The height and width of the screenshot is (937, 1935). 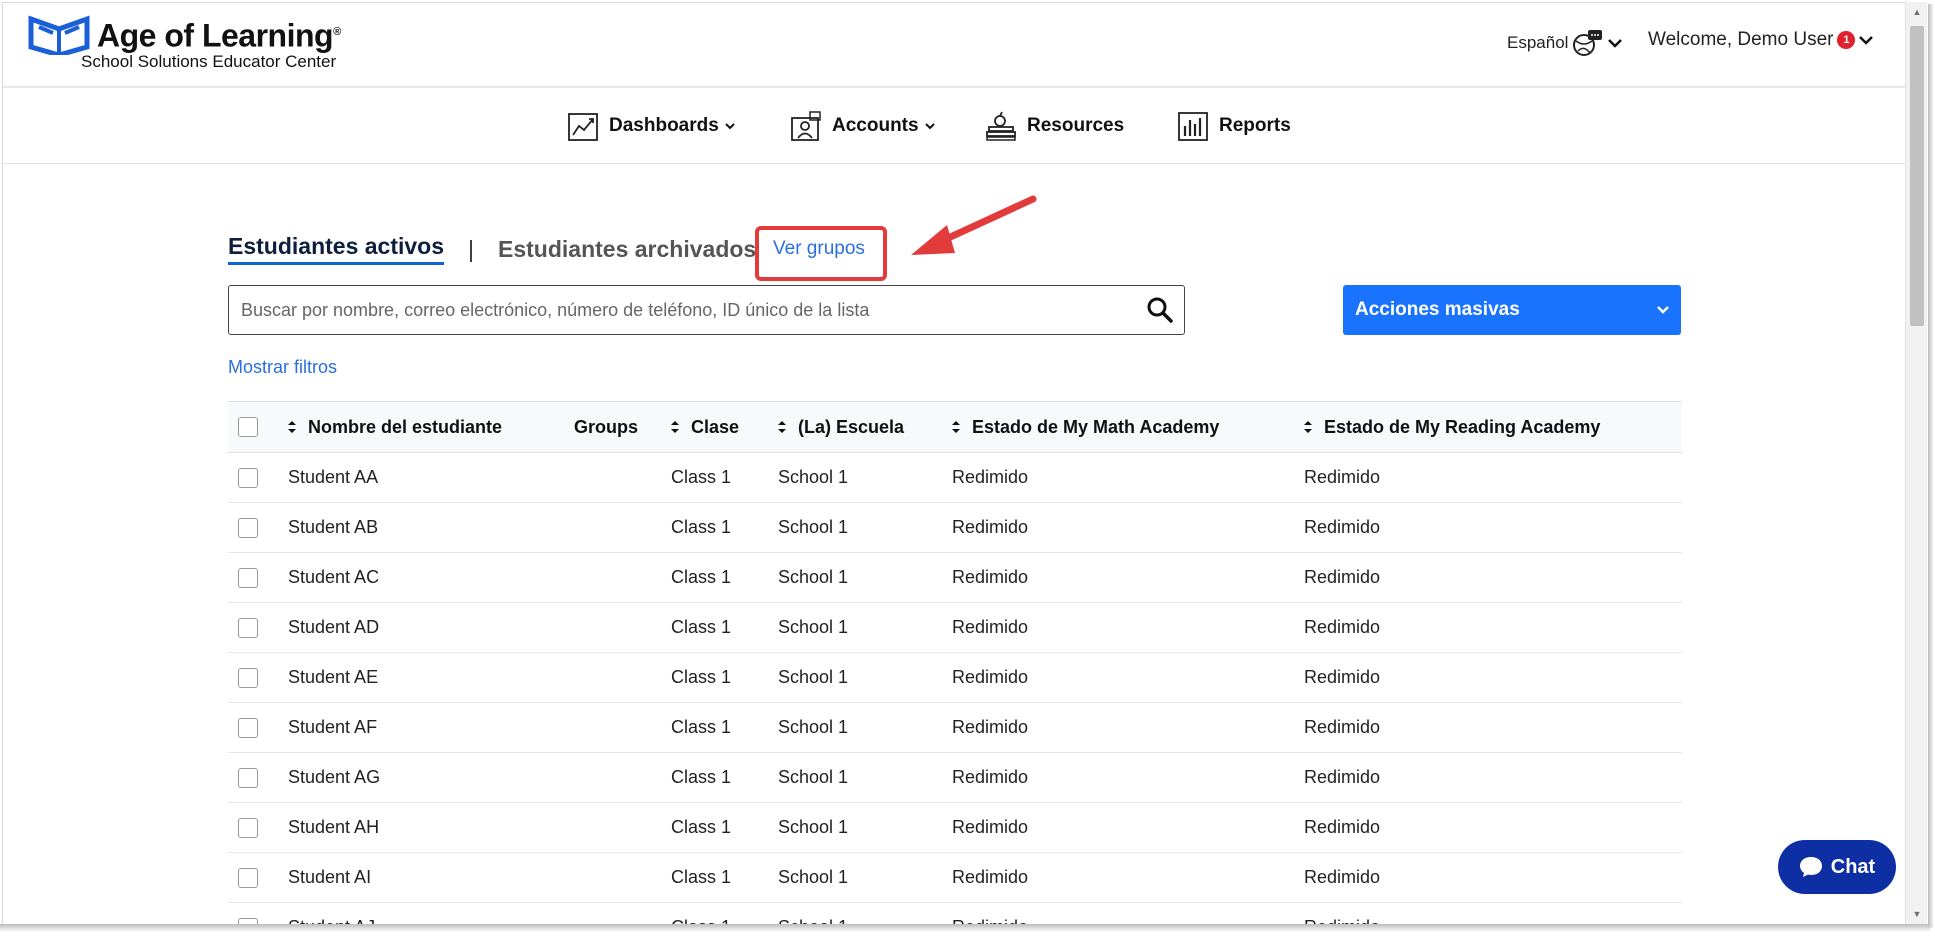 I want to click on cell-student-name: Student AB, so click(x=333, y=527).